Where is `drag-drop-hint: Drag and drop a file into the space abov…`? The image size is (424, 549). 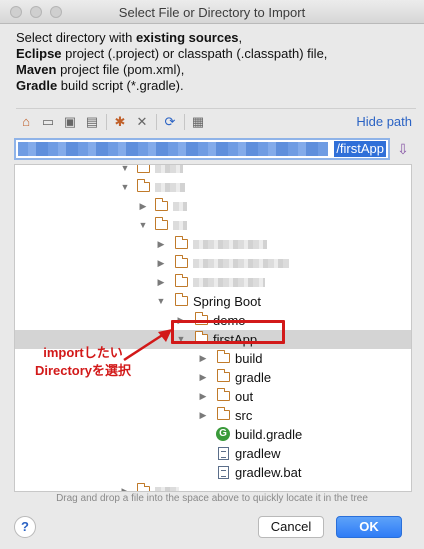 drag-drop-hint: Drag and drop a file into the space abov… is located at coordinates (212, 498).